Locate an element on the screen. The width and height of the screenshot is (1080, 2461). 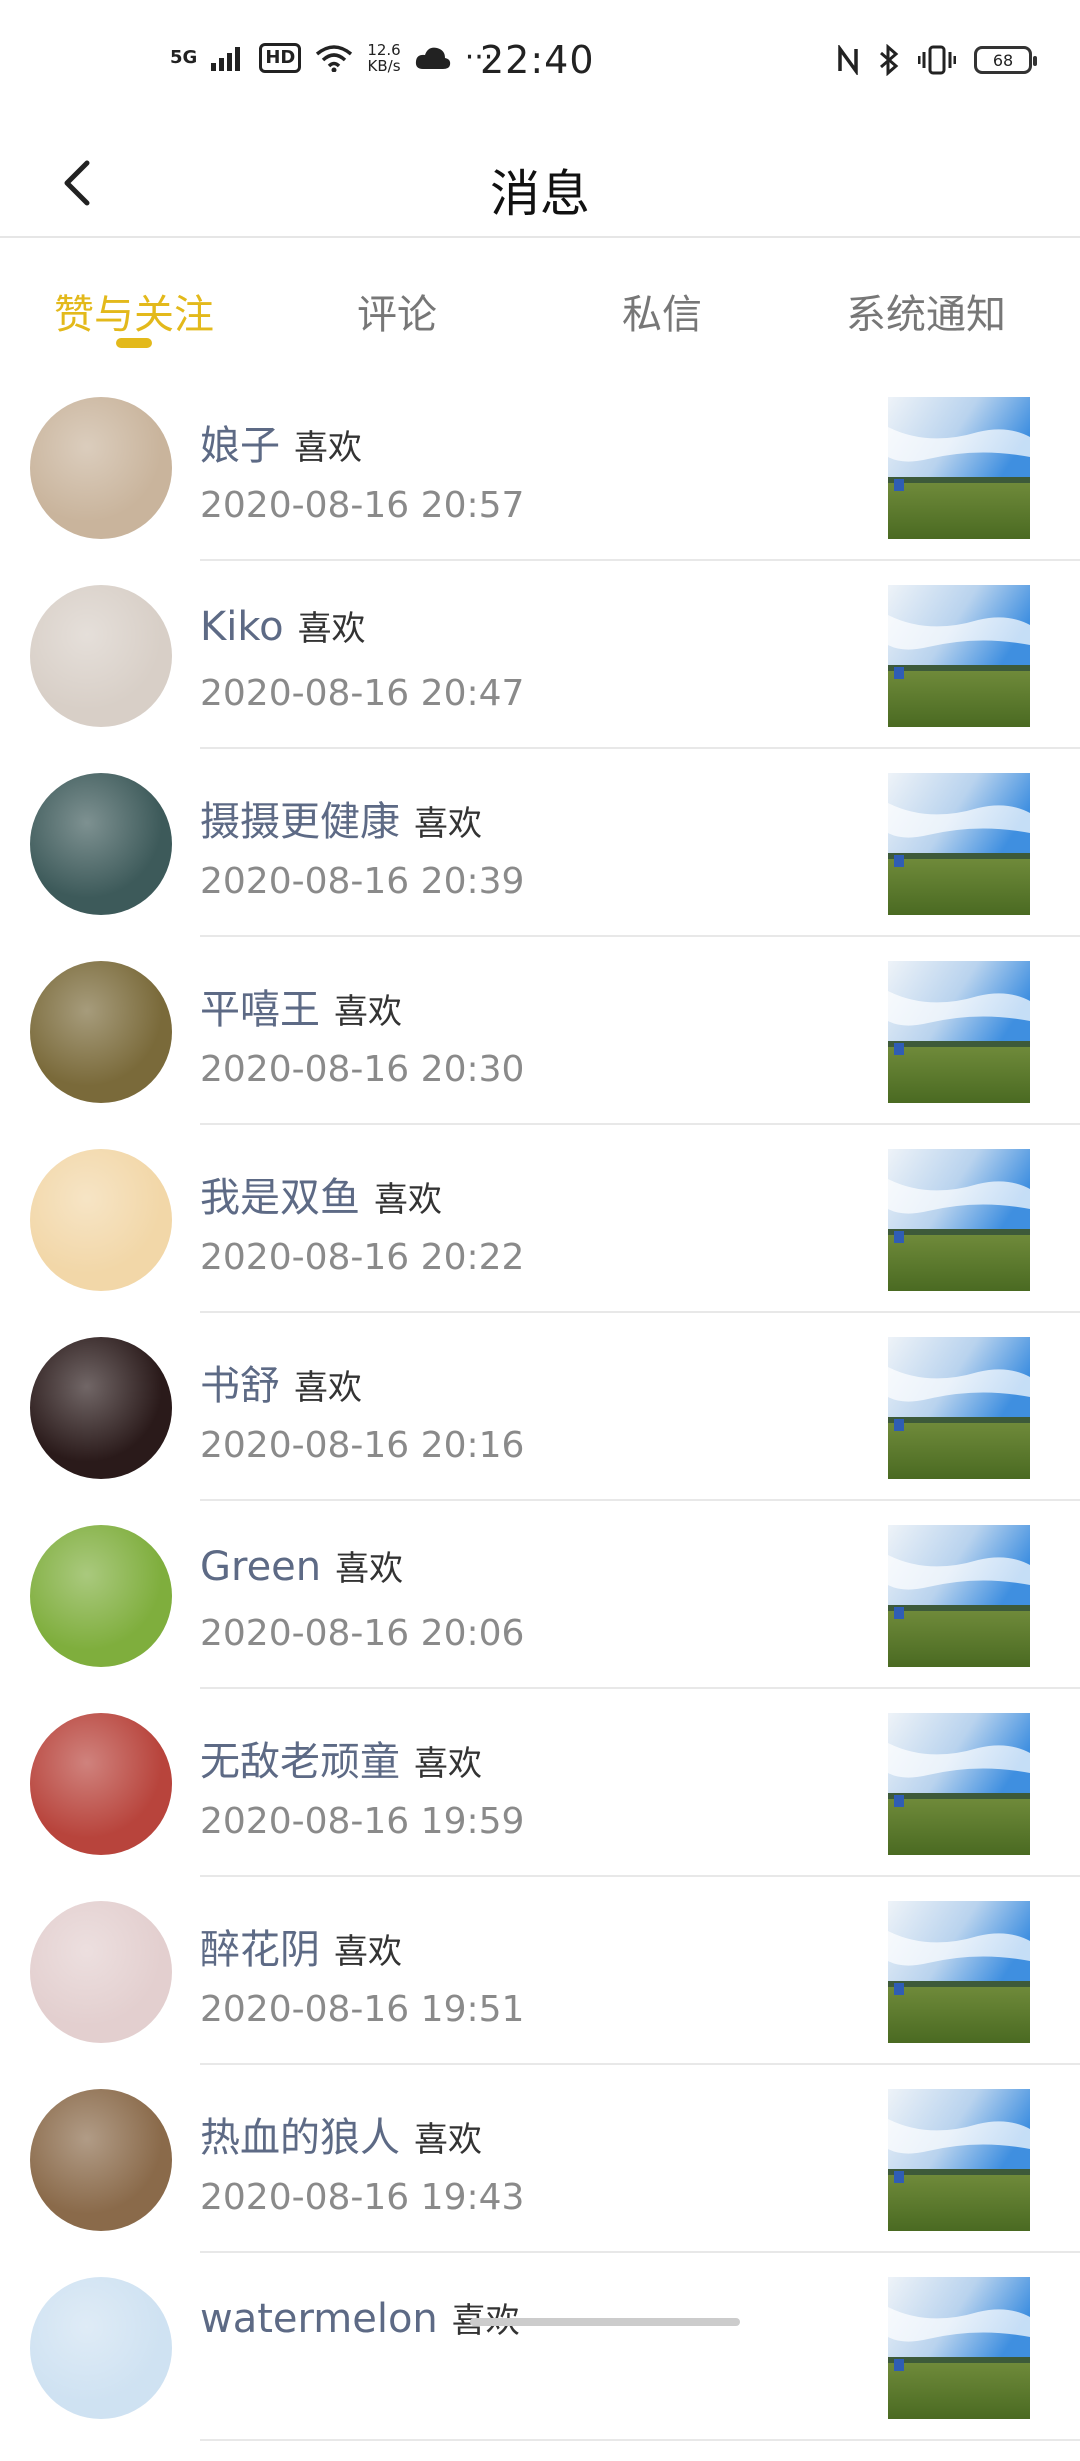
notification-row: 书舒 喜欢 2020-08-16 20:16 is located at coordinates (540, 1427).